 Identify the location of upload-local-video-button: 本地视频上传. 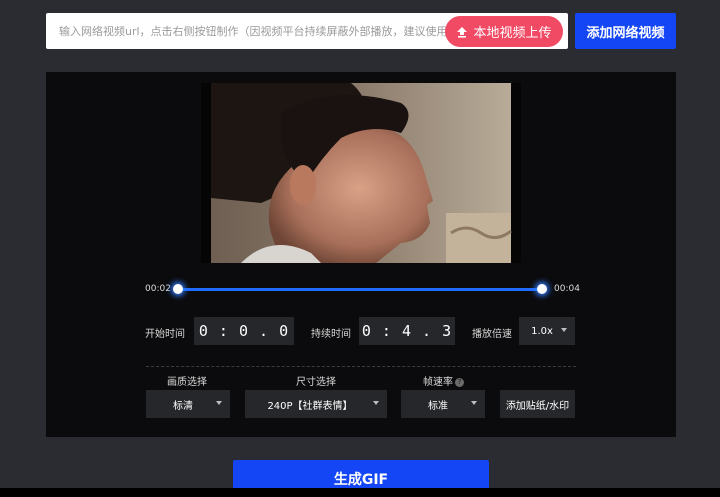
(504, 31).